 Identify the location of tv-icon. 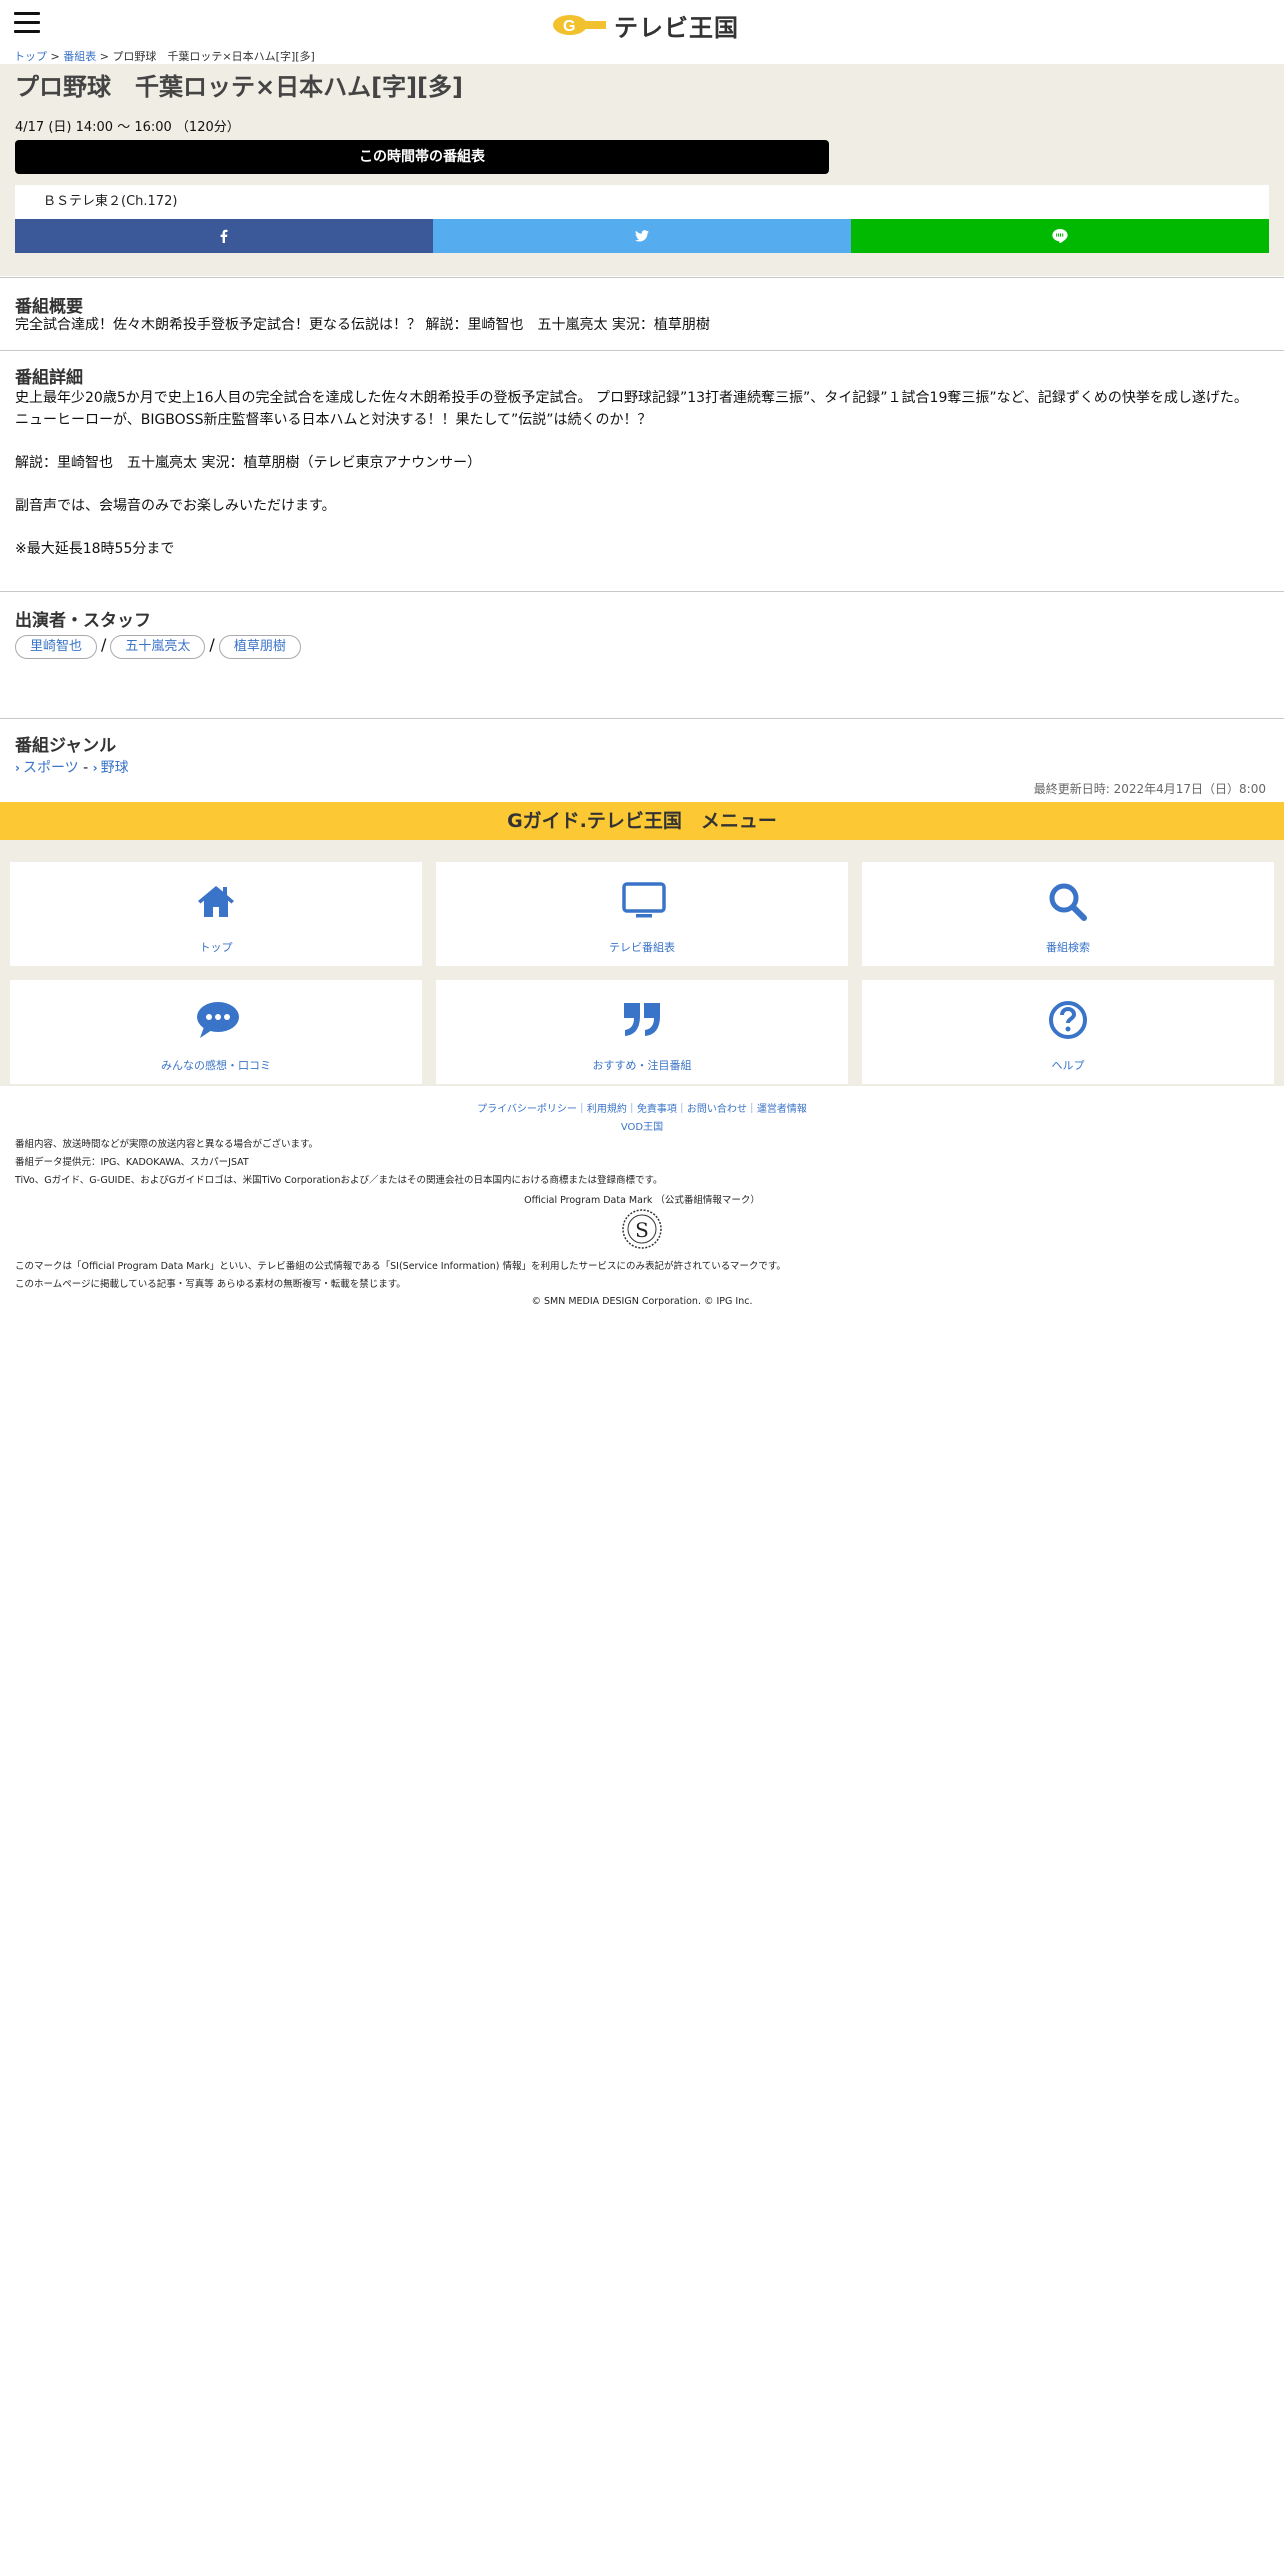
(644, 900).